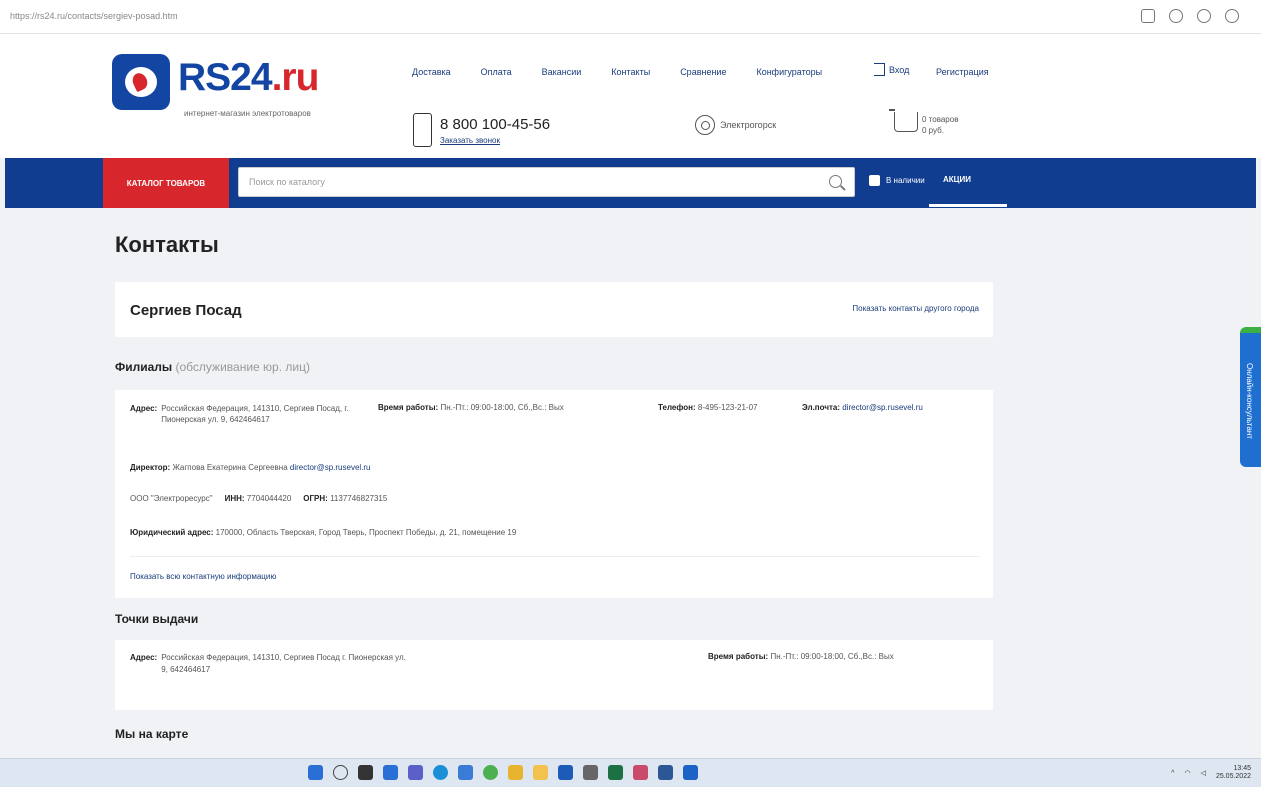 The width and height of the screenshot is (1261, 787). What do you see at coordinates (615, 772) in the screenshot?
I see `excel-icon` at bounding box center [615, 772].